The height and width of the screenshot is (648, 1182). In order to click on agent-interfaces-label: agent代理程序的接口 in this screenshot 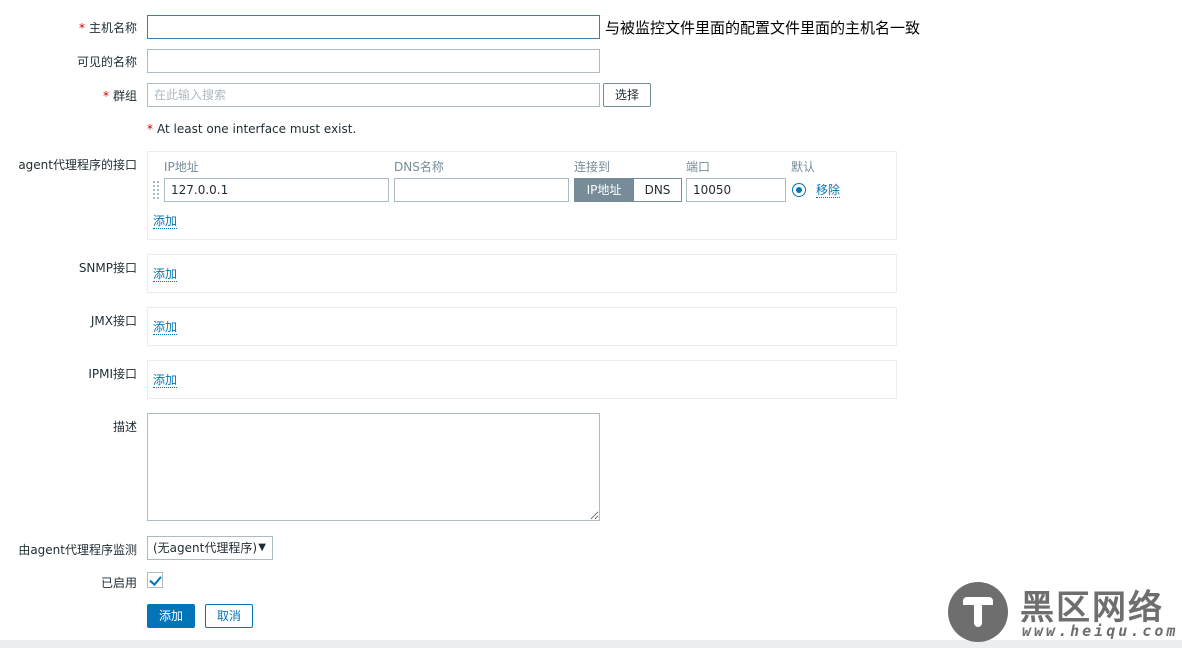, I will do `click(77, 165)`.